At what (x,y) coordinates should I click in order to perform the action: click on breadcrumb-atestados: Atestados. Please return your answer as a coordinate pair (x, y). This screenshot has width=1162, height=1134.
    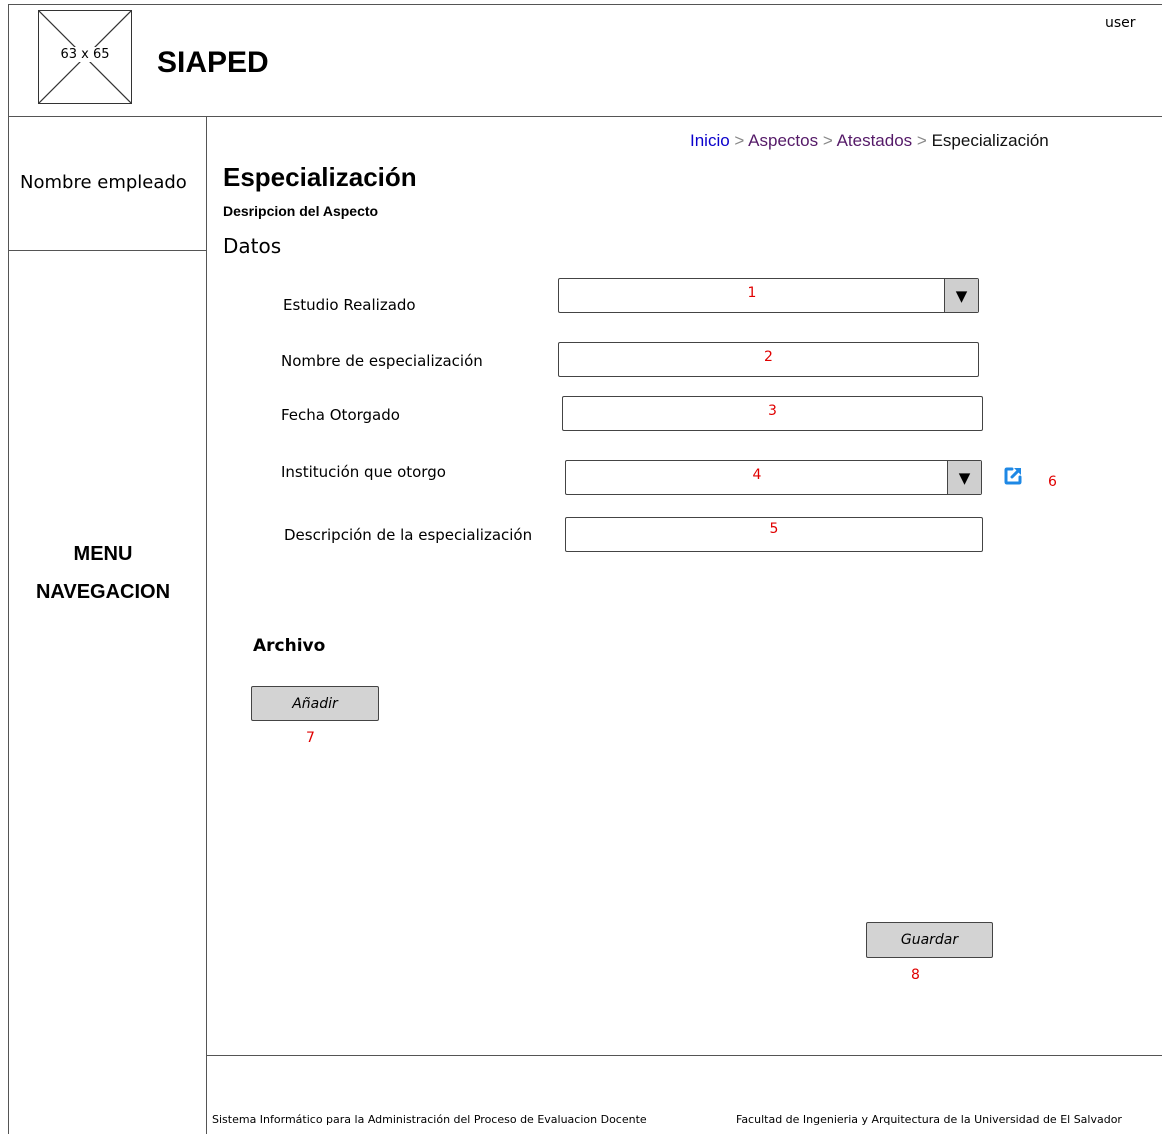
    Looking at the image, I should click on (875, 140).